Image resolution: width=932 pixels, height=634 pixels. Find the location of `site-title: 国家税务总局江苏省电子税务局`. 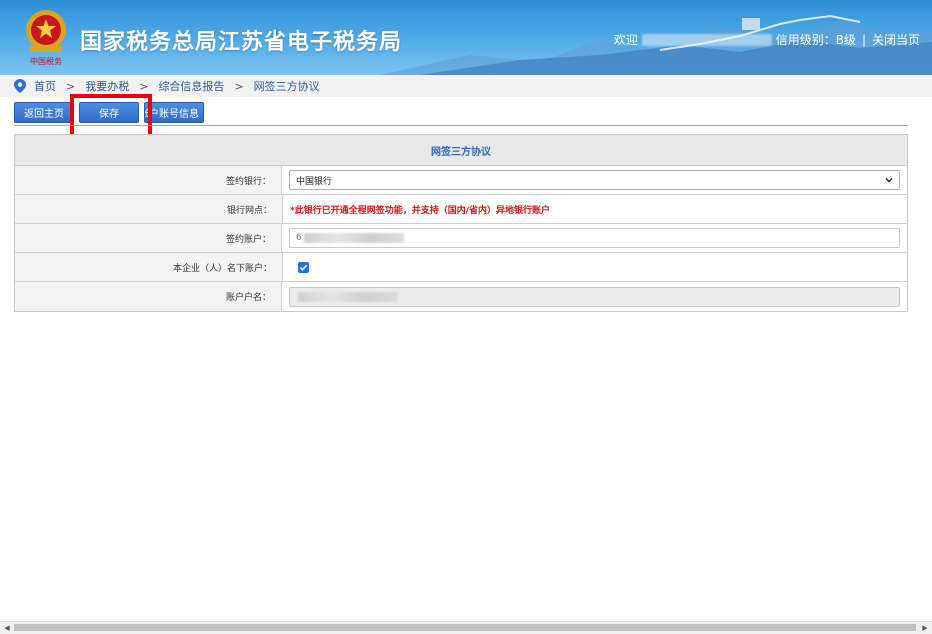

site-title: 国家税务总局江苏省电子税务局 is located at coordinates (241, 42).